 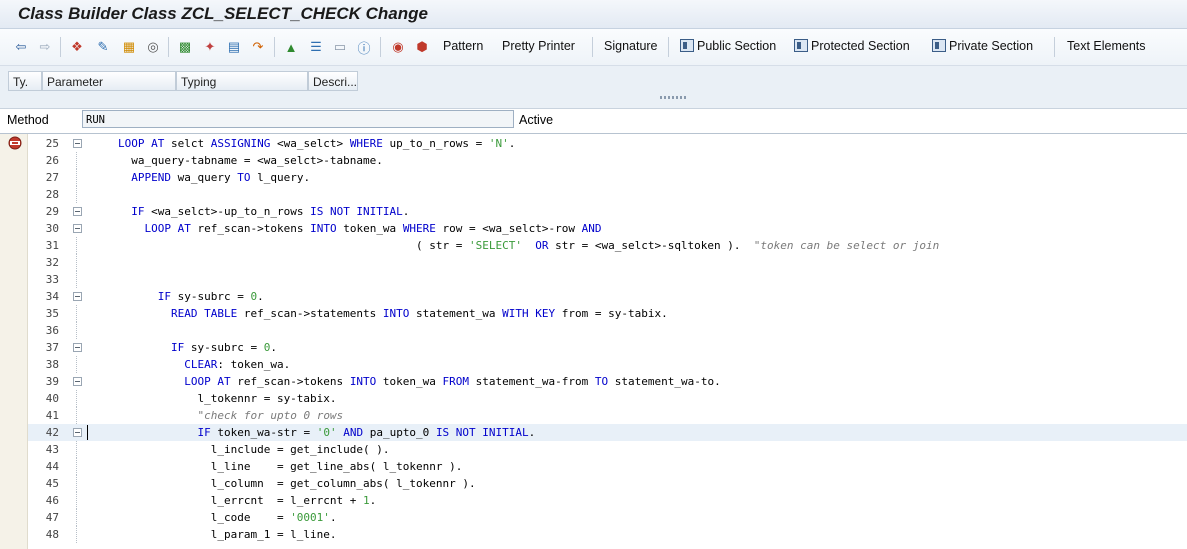 I want to click on line-number: 26, so click(x=52, y=160).